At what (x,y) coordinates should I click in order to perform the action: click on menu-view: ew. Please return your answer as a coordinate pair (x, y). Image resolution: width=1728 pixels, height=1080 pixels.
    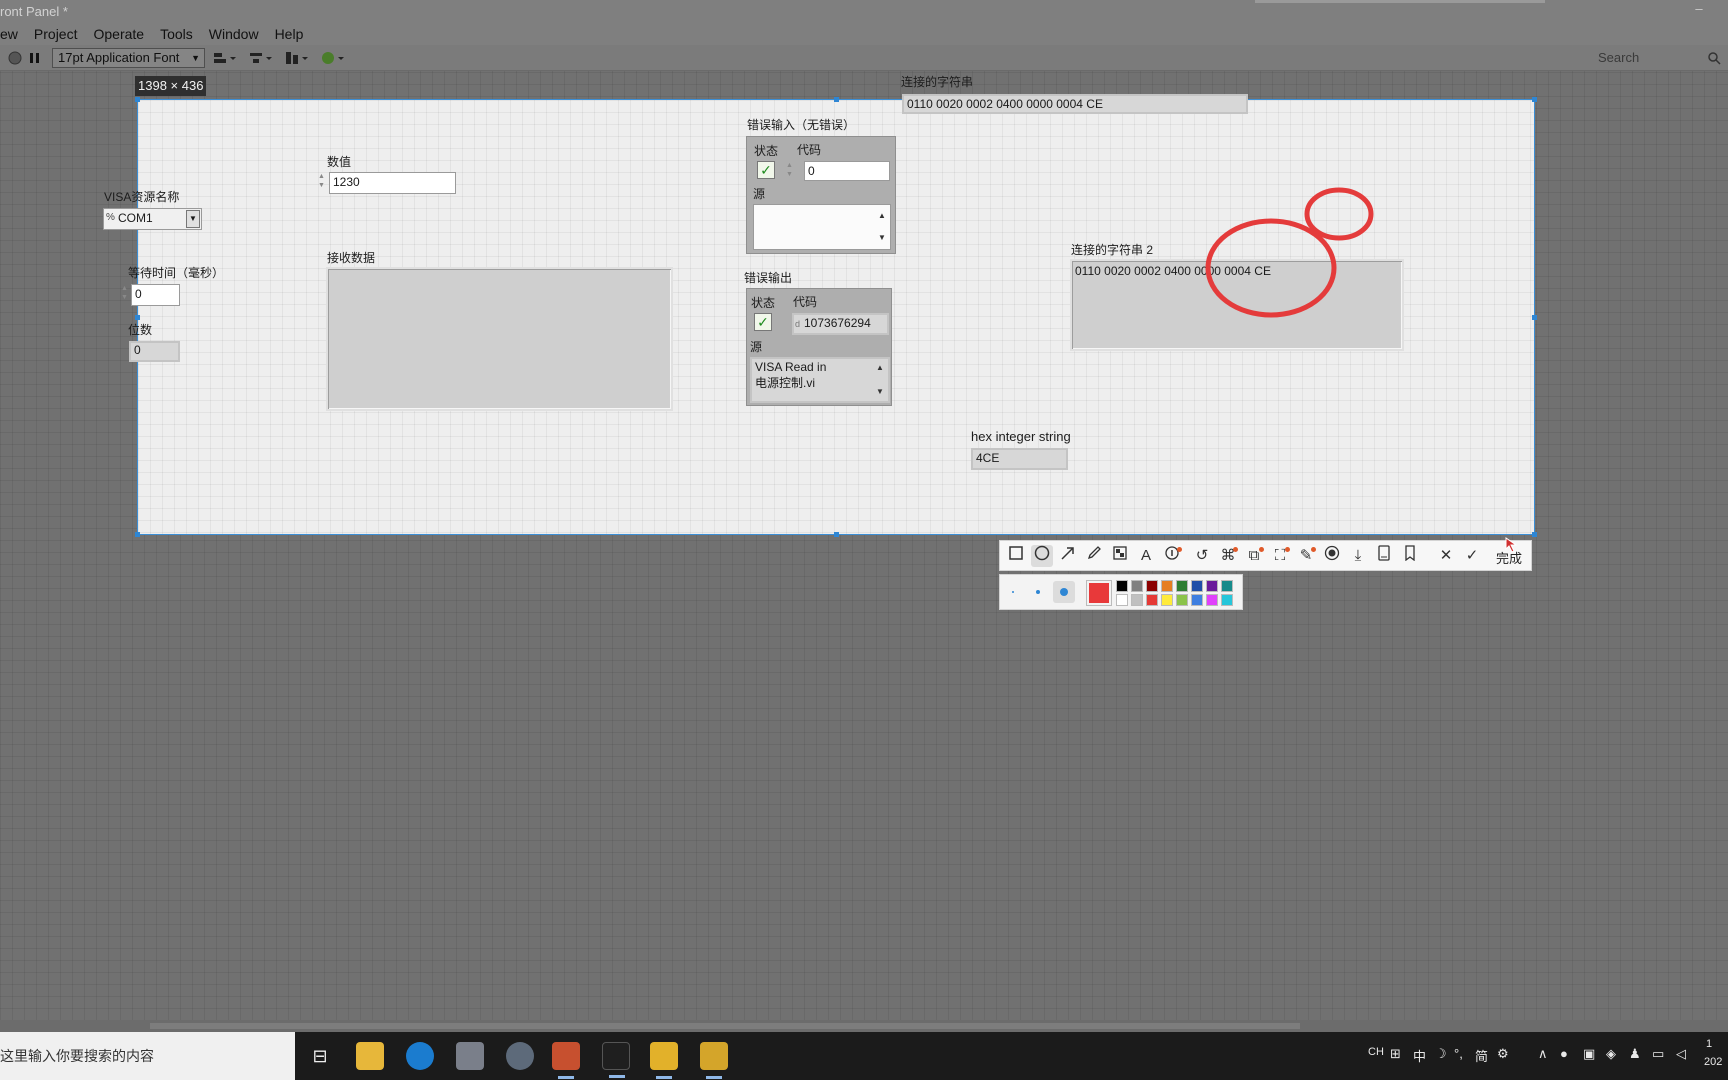
    Looking at the image, I should click on (13, 34).